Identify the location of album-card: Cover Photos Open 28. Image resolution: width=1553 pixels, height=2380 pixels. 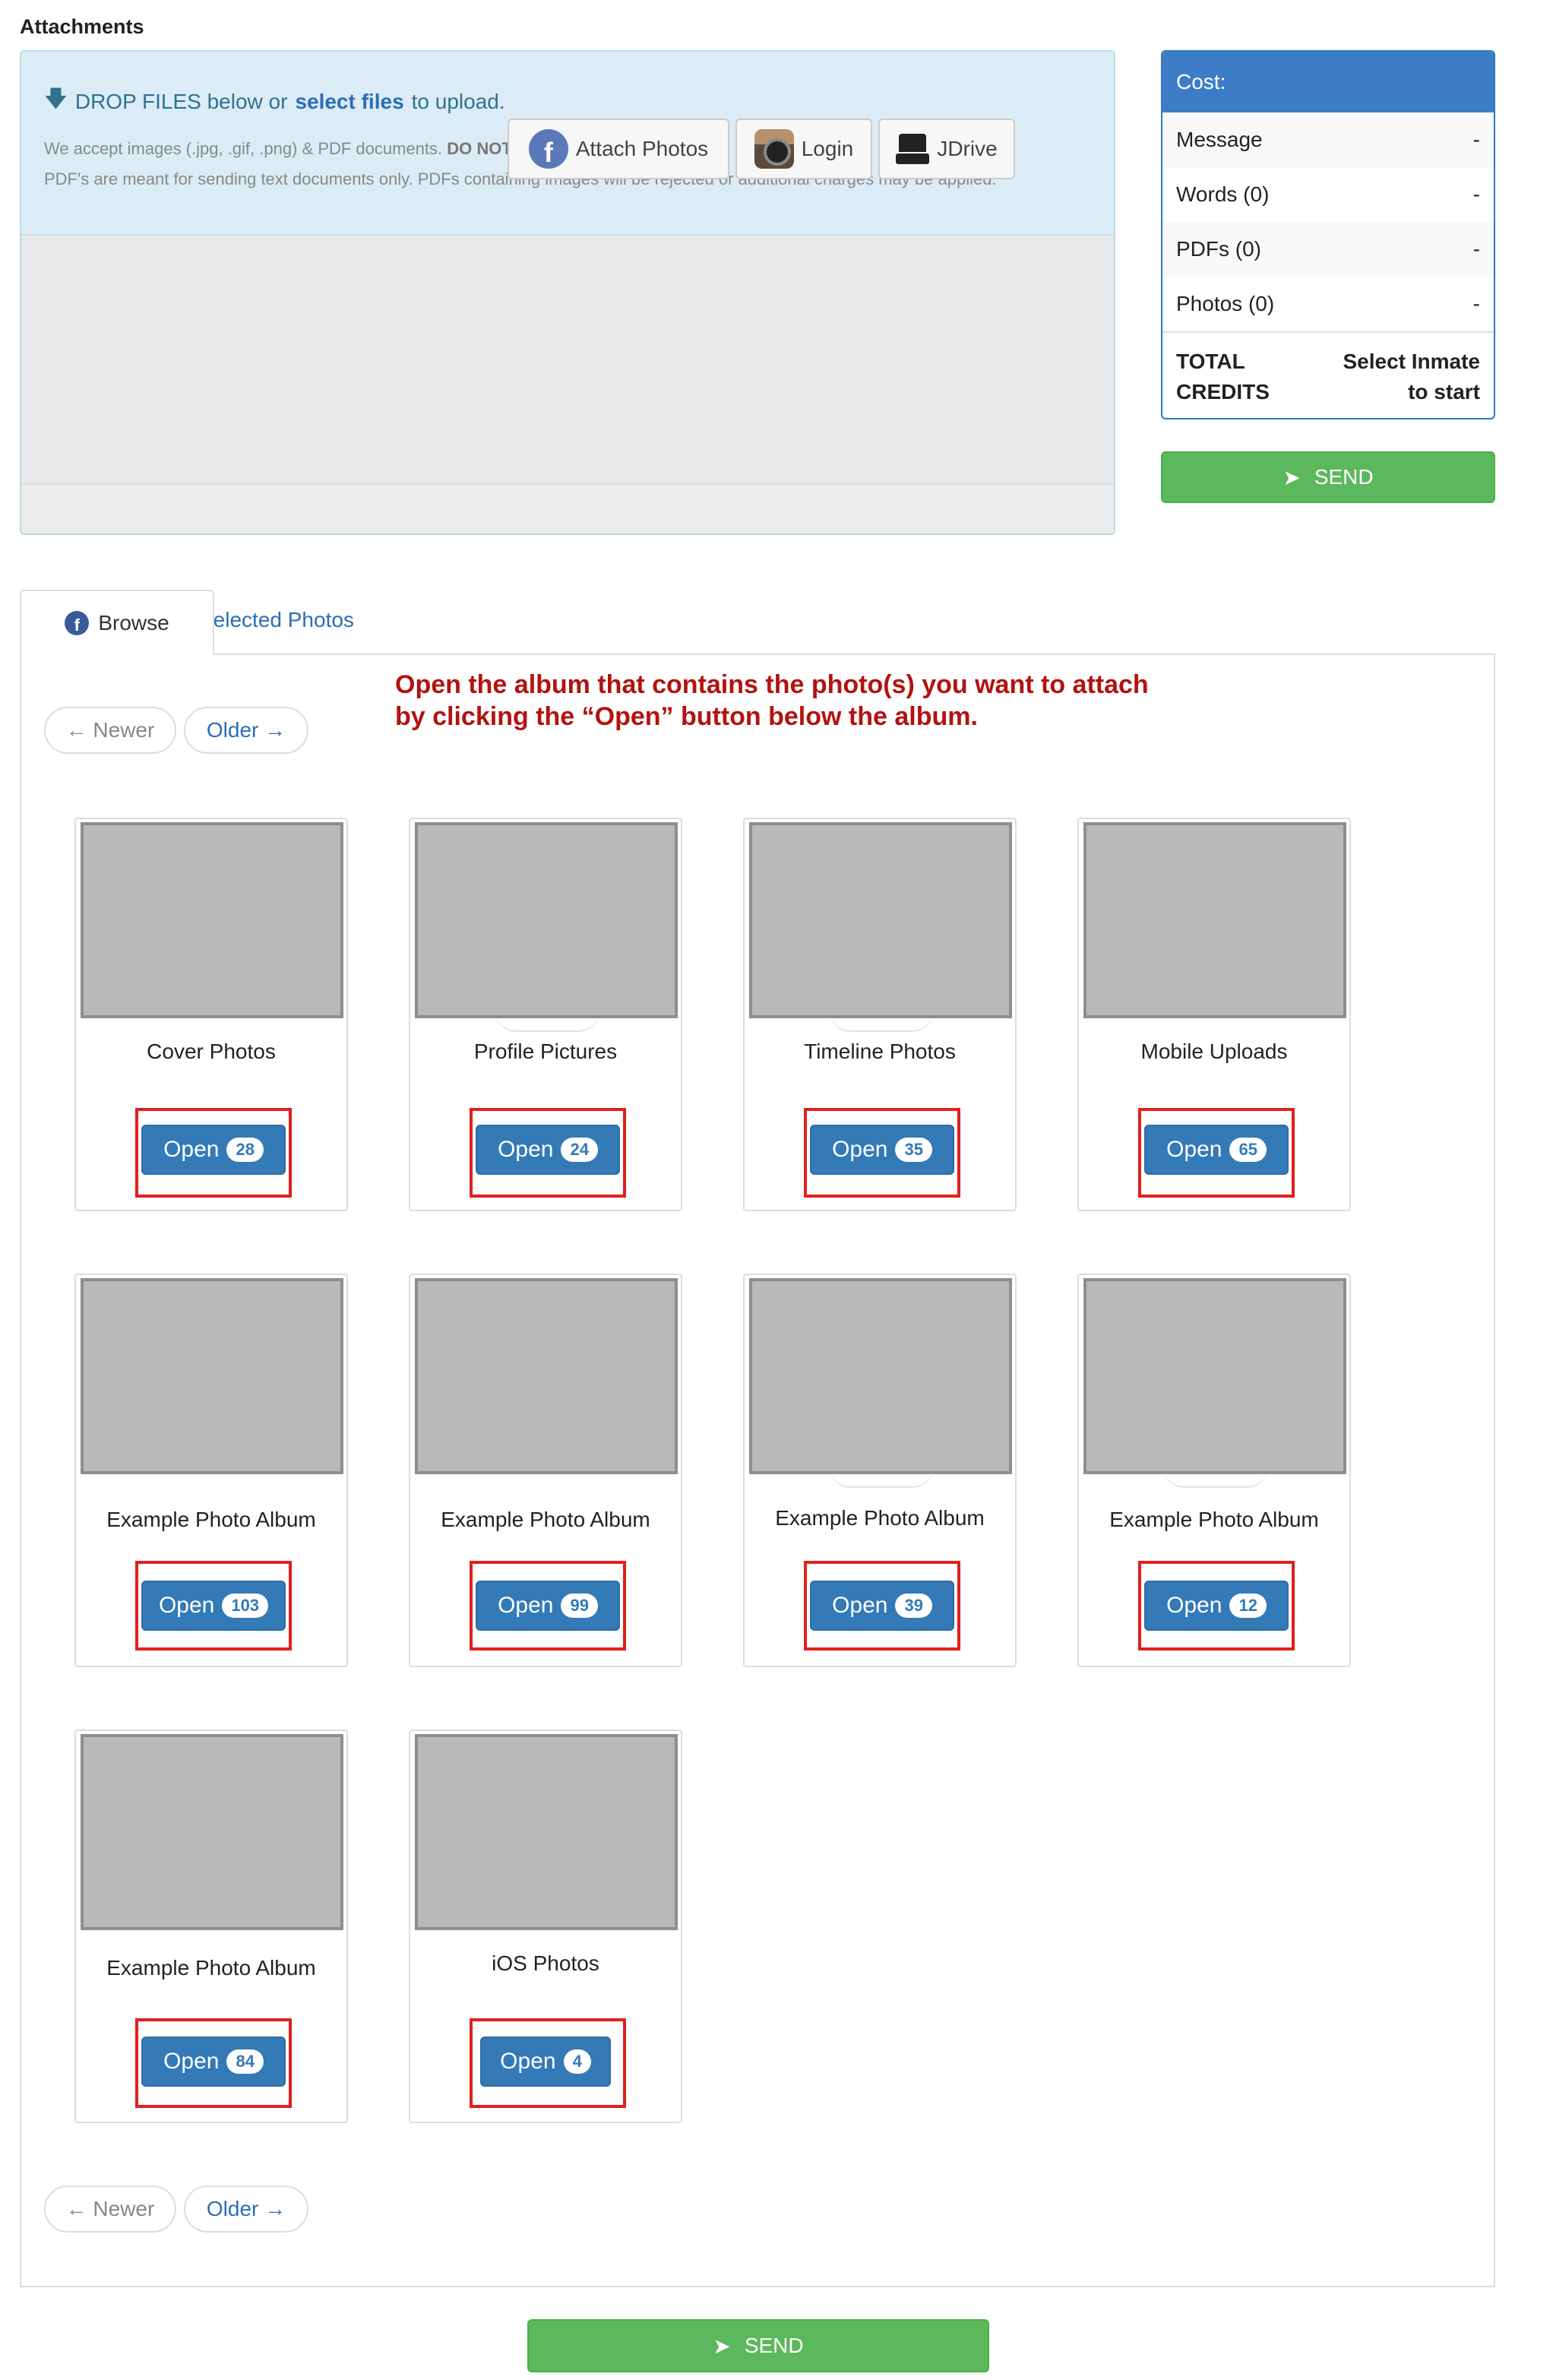
(211, 1014).